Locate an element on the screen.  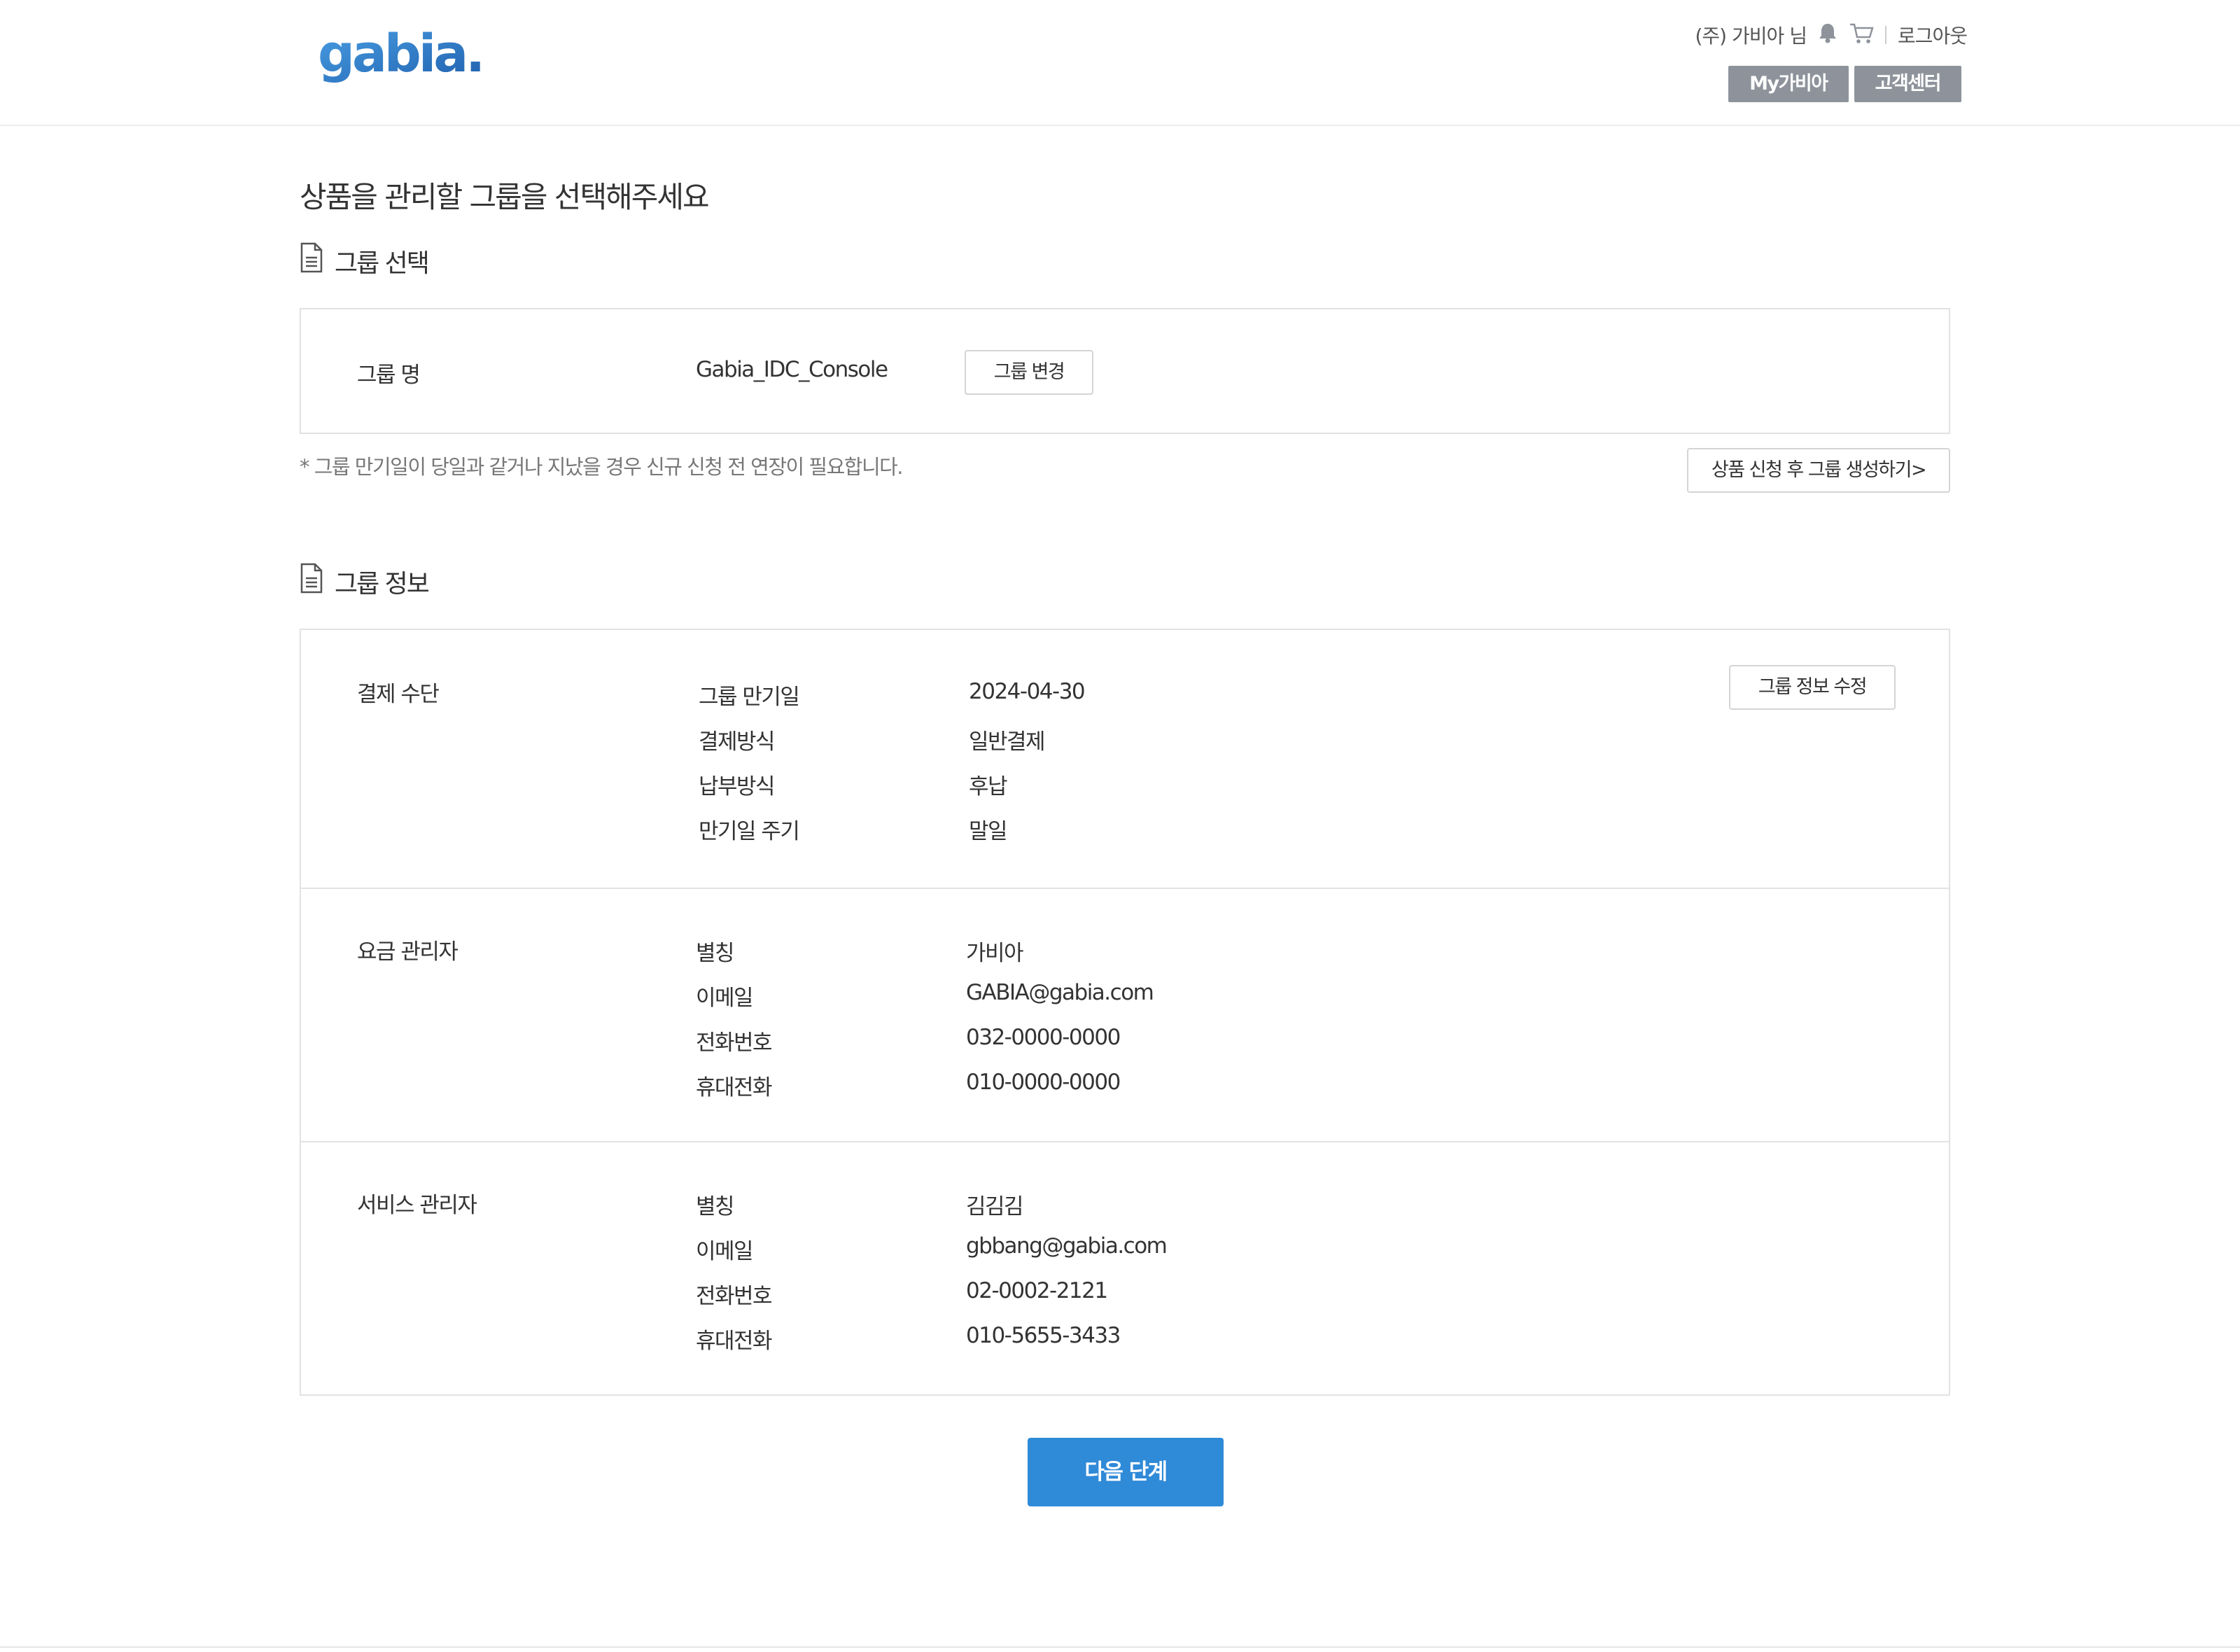
section-title-group-select: 그룹 선택 is located at coordinates (365, 260).